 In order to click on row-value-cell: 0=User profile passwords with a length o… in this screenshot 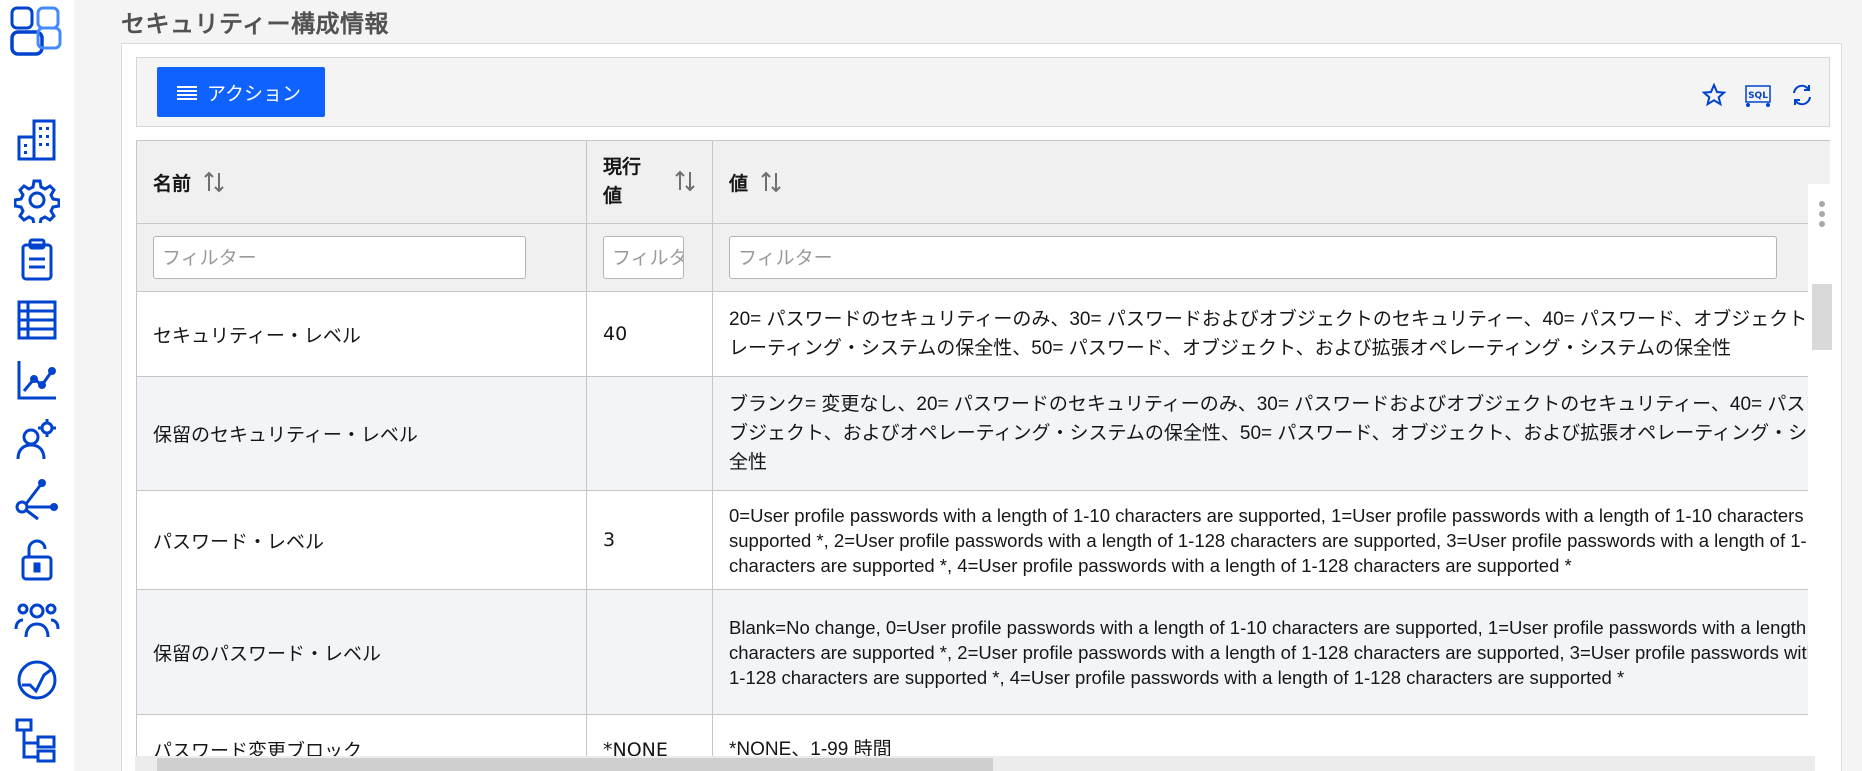, I will do `click(1271, 540)`.